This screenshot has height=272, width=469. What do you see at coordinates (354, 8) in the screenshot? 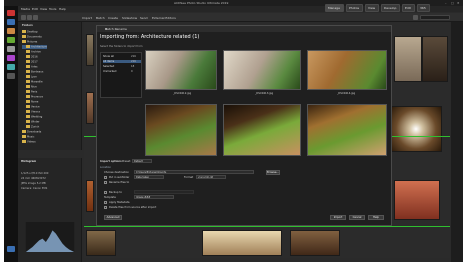
I see `mode-photos: Photos` at bounding box center [354, 8].